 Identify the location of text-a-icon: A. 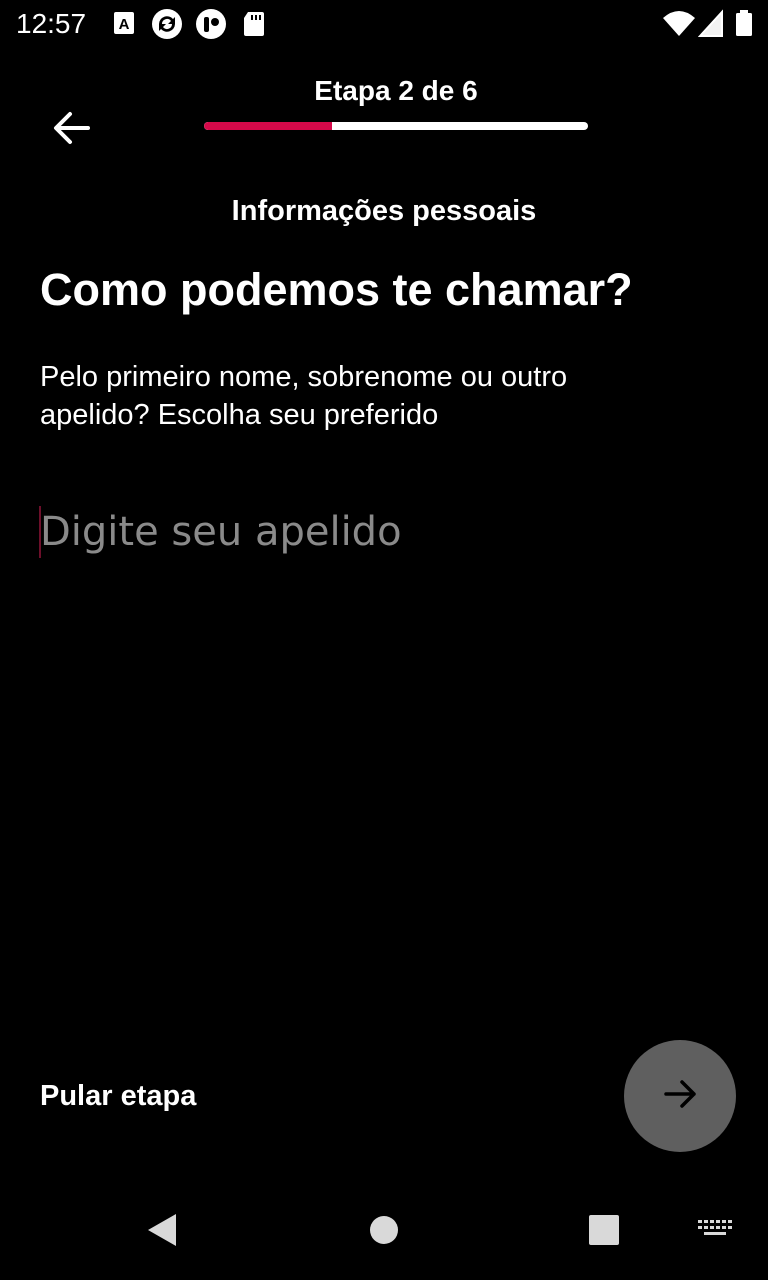
(124, 26).